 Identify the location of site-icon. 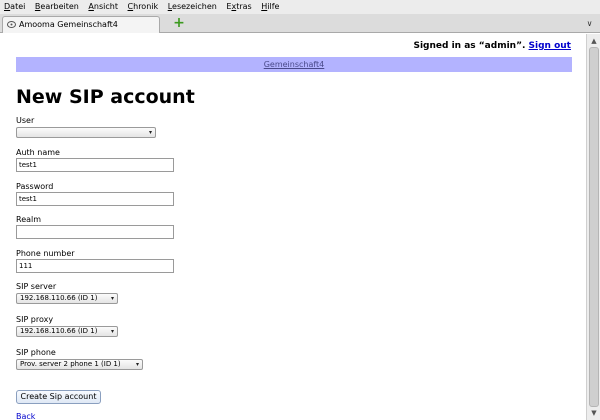
(11, 24).